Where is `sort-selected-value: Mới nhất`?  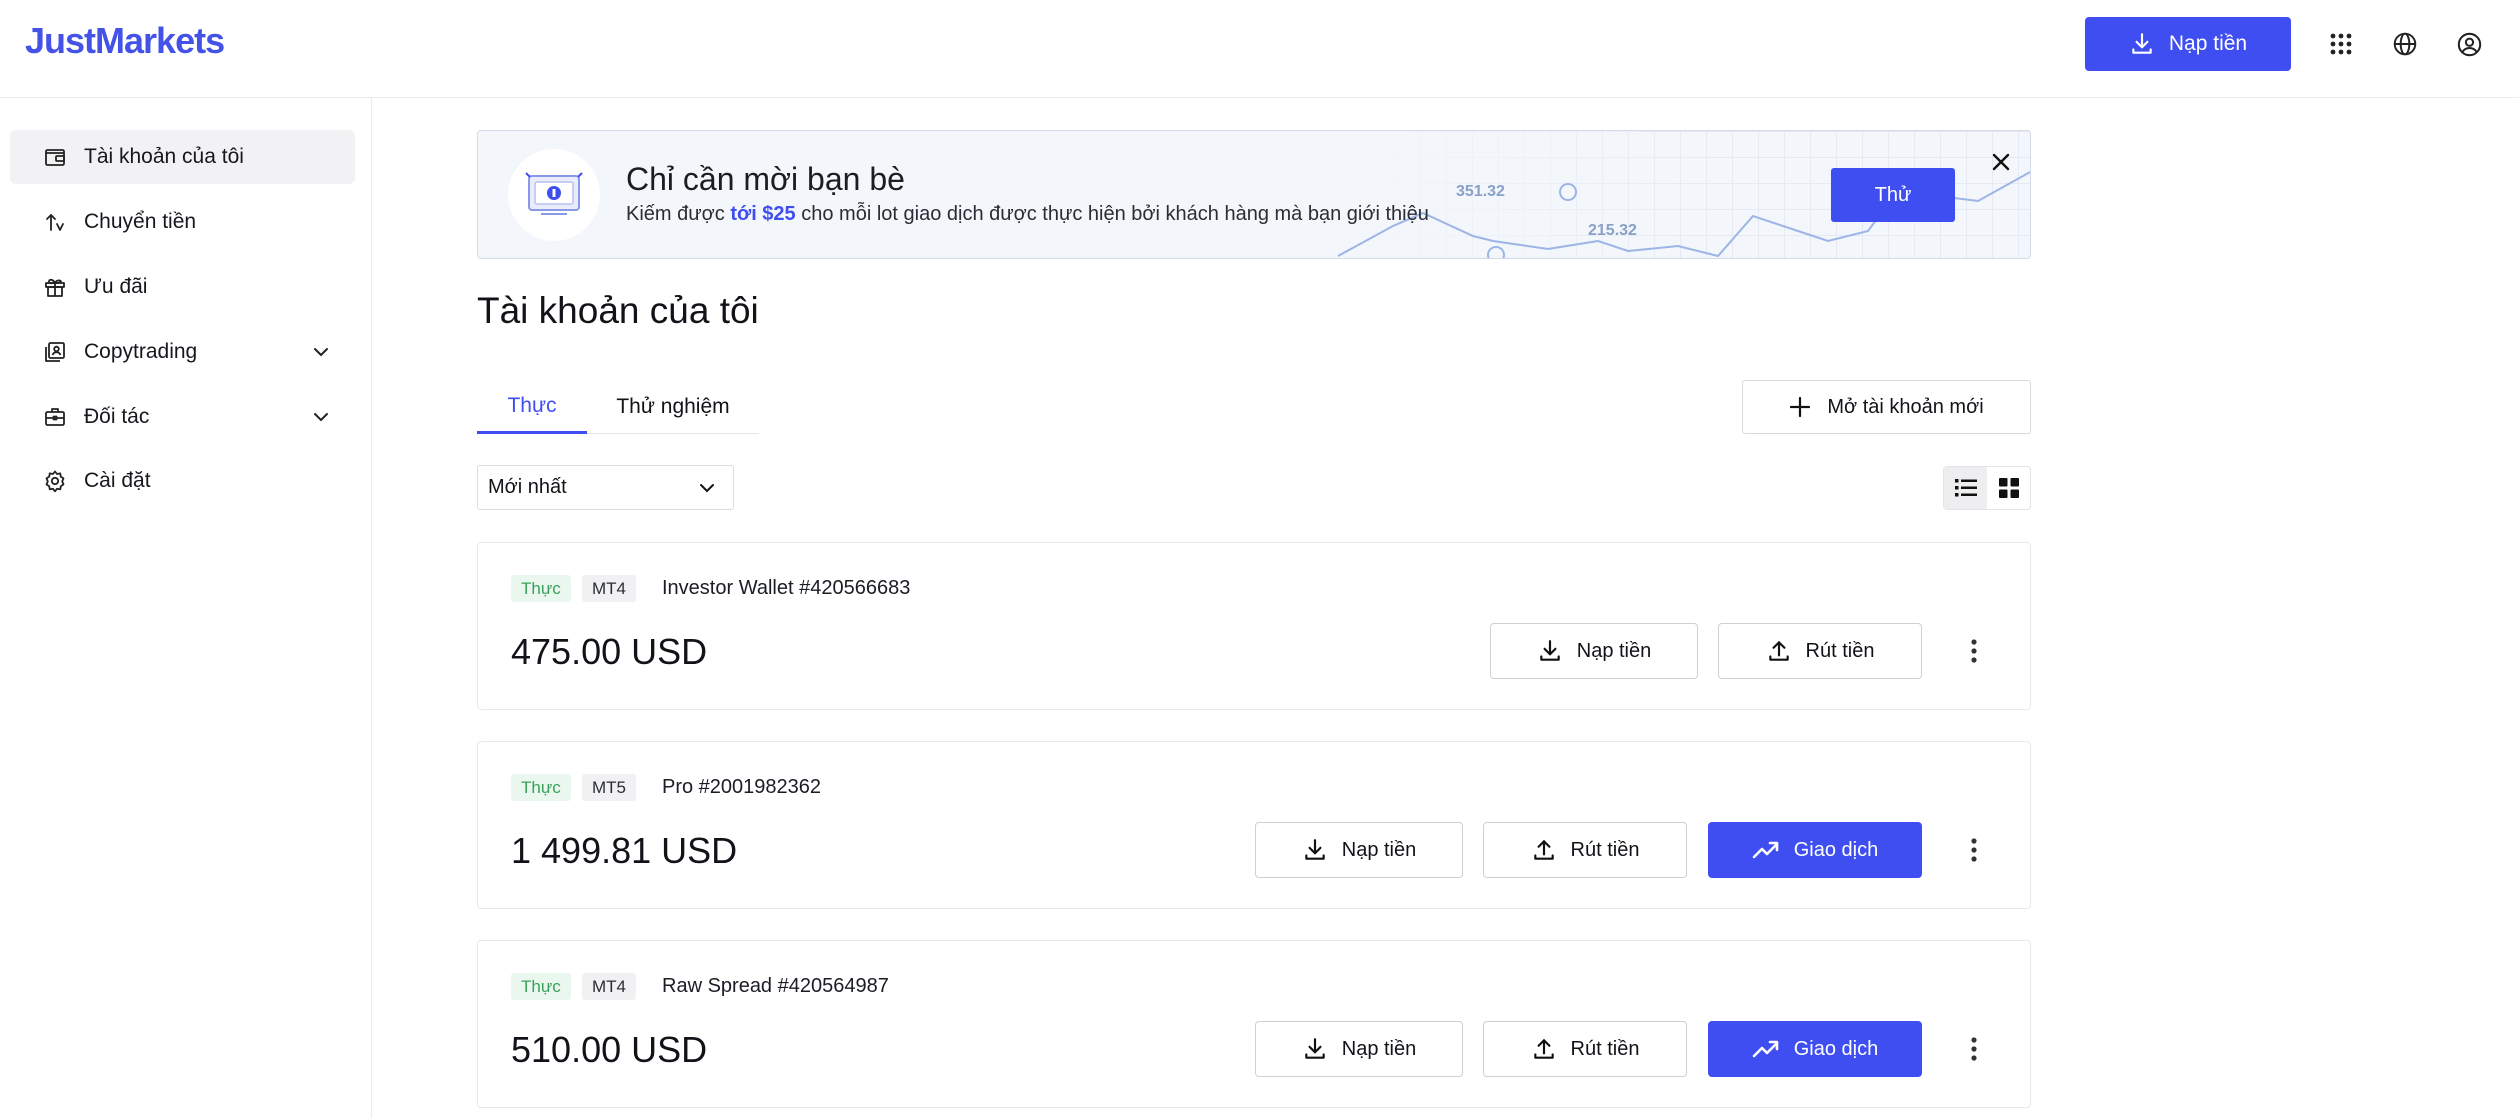 sort-selected-value: Mới nhất is located at coordinates (527, 487).